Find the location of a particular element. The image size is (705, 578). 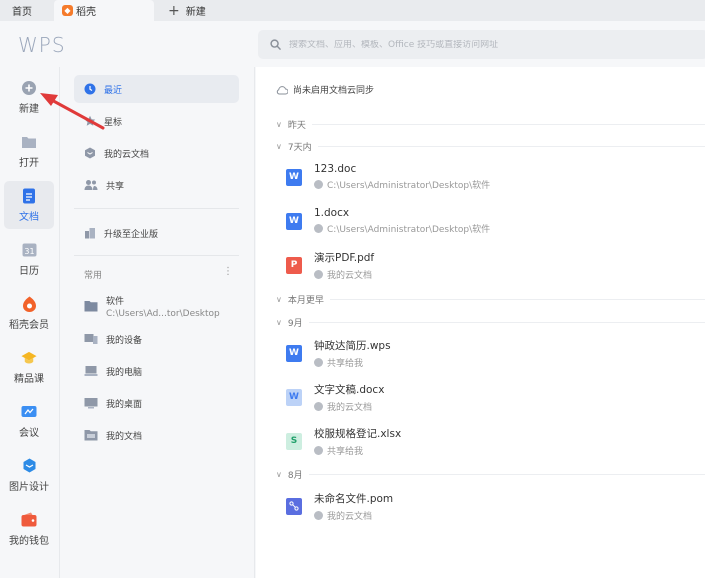

tab-home: 首页 is located at coordinates (27, 10).